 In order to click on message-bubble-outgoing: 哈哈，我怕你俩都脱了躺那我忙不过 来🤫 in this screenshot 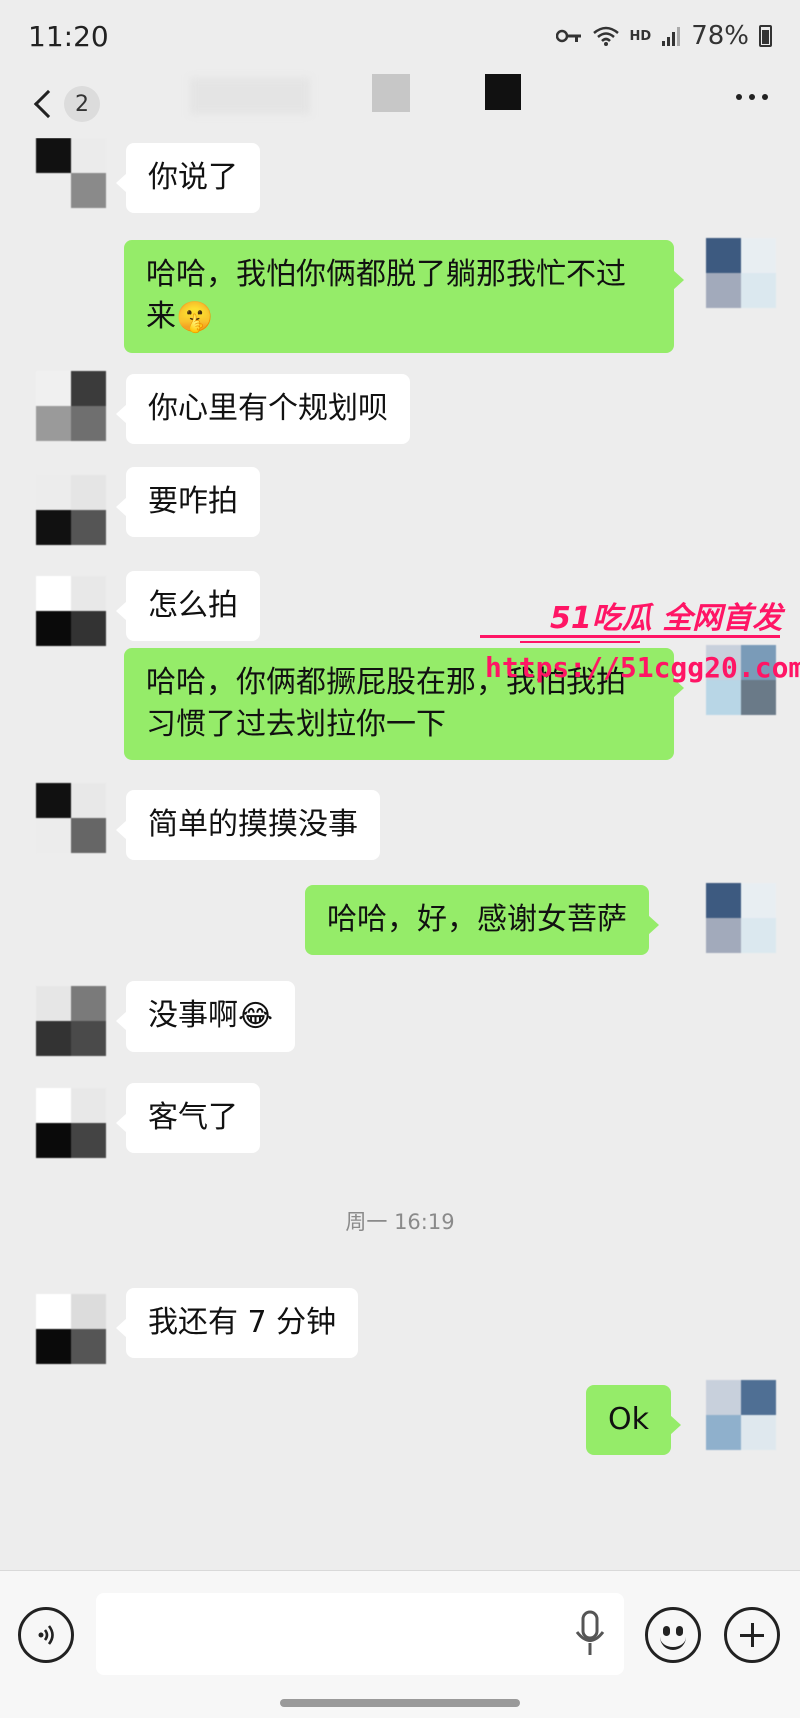, I will do `click(404, 296)`.